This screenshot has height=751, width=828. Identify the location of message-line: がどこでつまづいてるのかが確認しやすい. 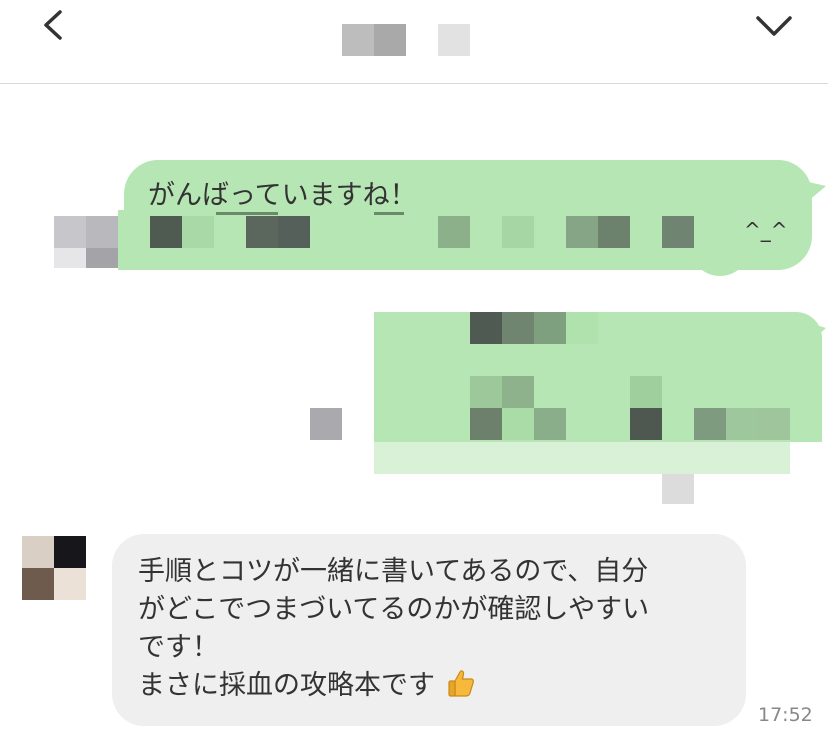
(394, 609).